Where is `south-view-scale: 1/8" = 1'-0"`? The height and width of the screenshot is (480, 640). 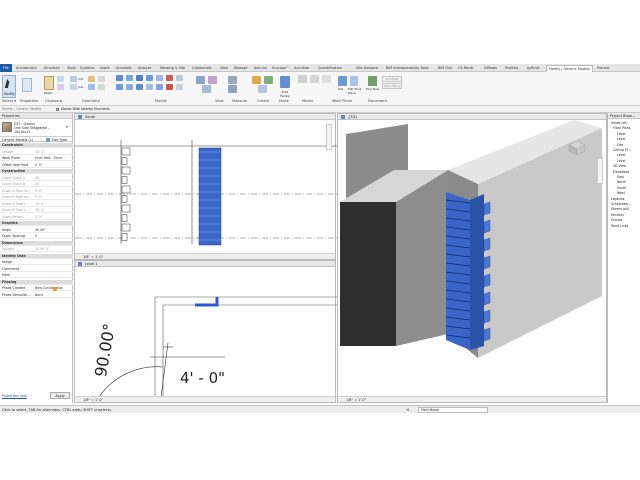
south-view-scale: 1/8" = 1'-0" is located at coordinates (93, 257).